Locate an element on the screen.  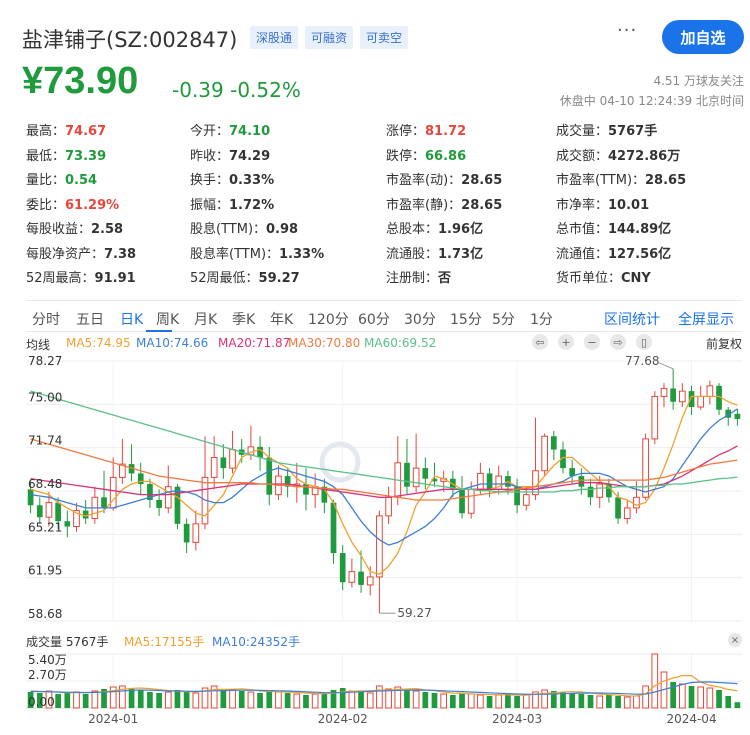
x-tick-label: 2024-02 is located at coordinates (343, 719).